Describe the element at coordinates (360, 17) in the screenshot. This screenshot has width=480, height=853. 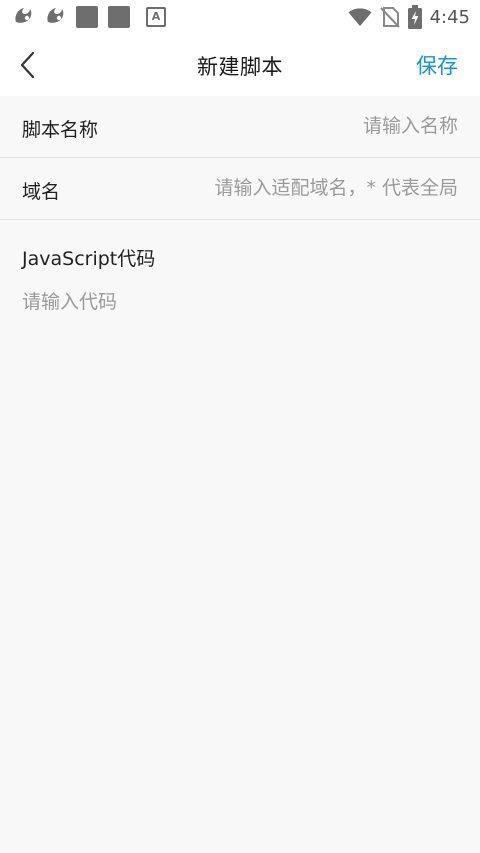
I see `wifi-icon` at that location.